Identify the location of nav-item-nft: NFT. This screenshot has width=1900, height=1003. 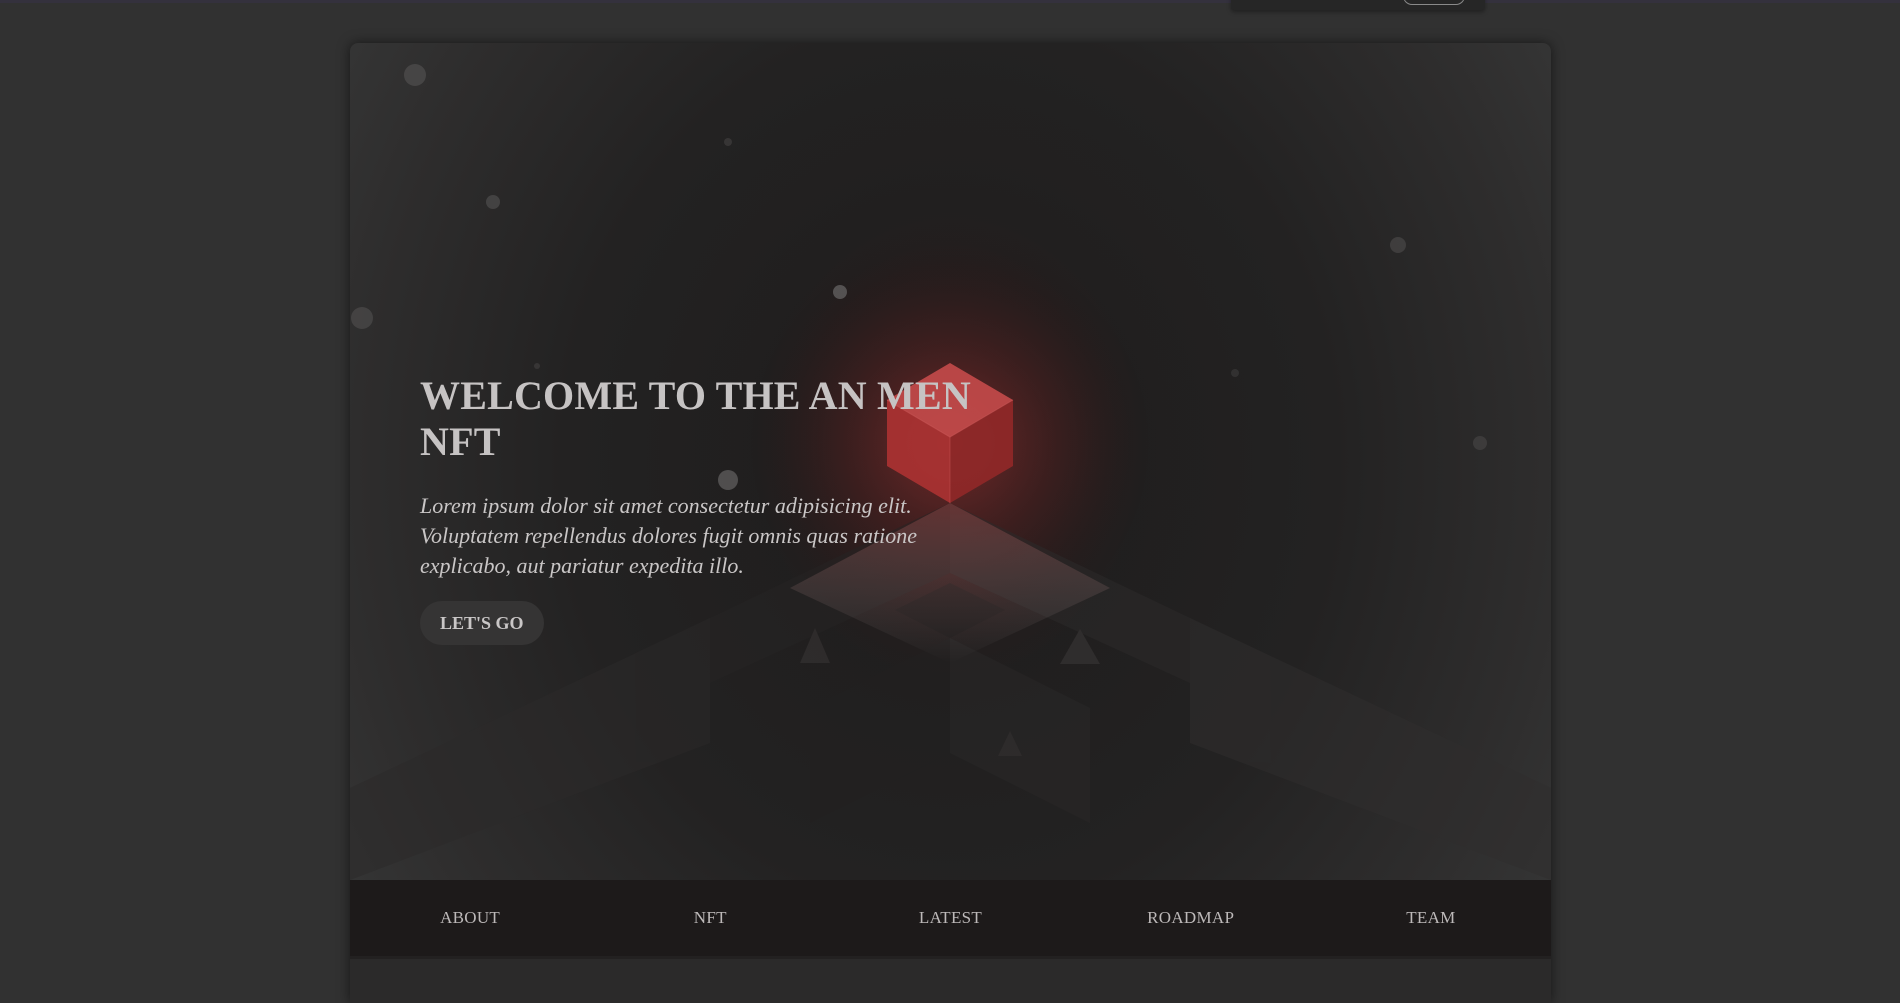
(710, 918).